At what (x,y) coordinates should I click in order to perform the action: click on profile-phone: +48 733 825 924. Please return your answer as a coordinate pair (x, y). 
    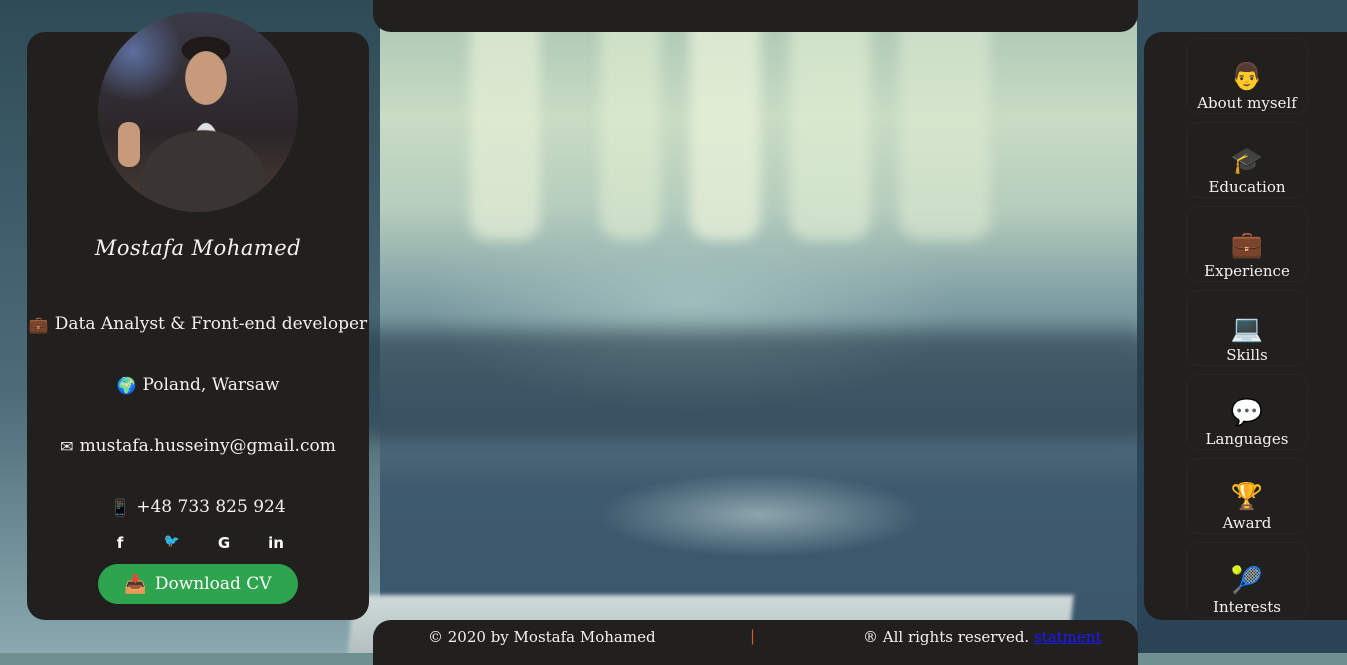
    Looking at the image, I should click on (210, 507).